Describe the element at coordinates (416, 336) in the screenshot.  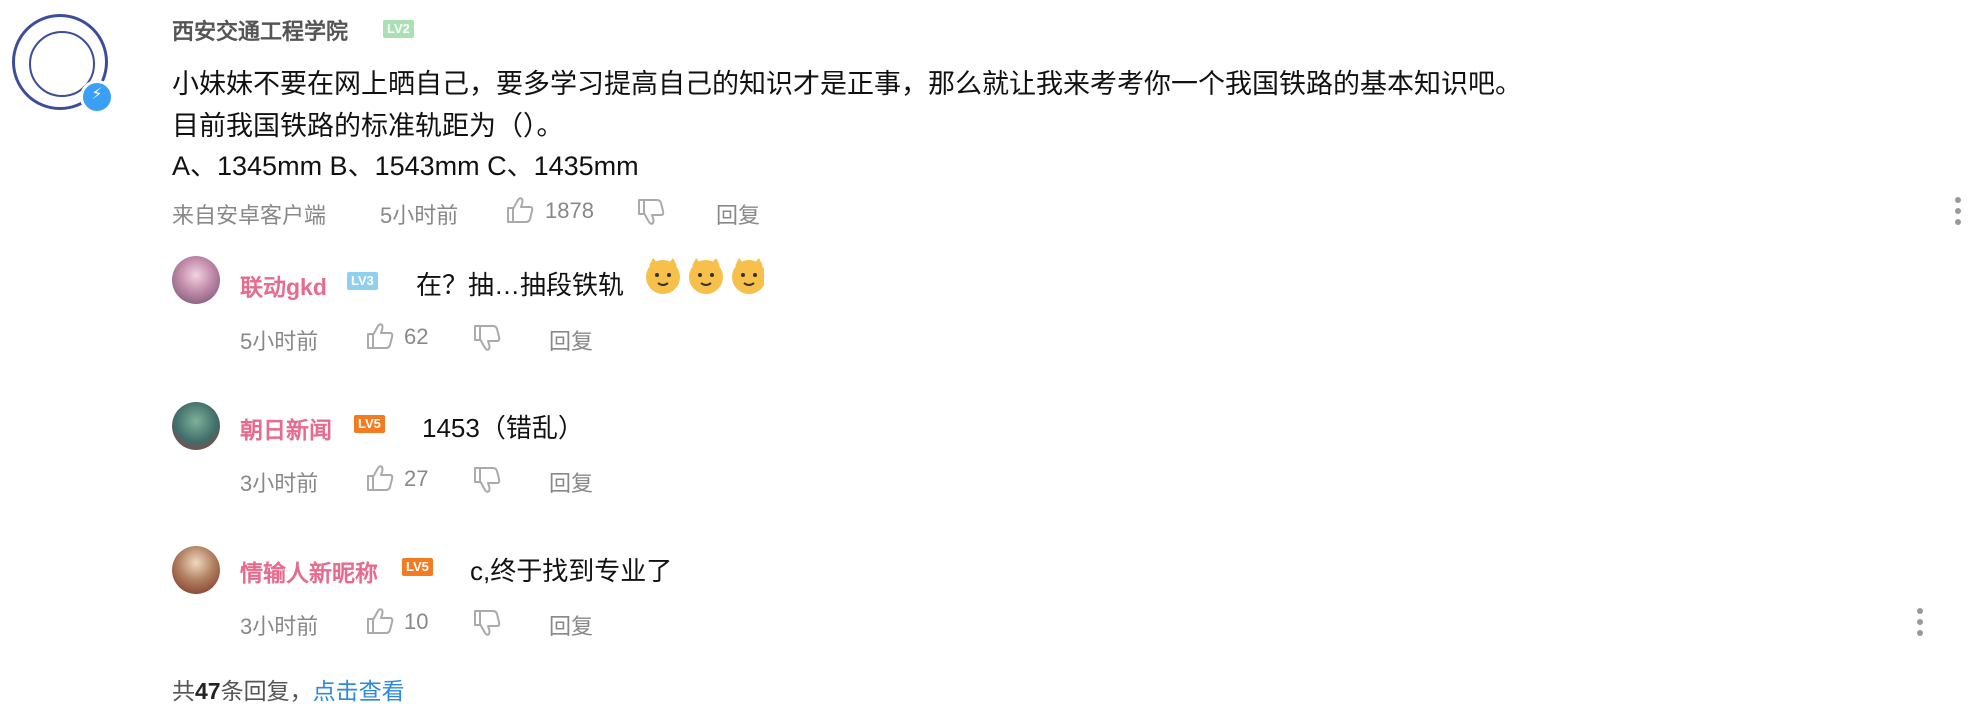
I see `like-count: 62` at that location.